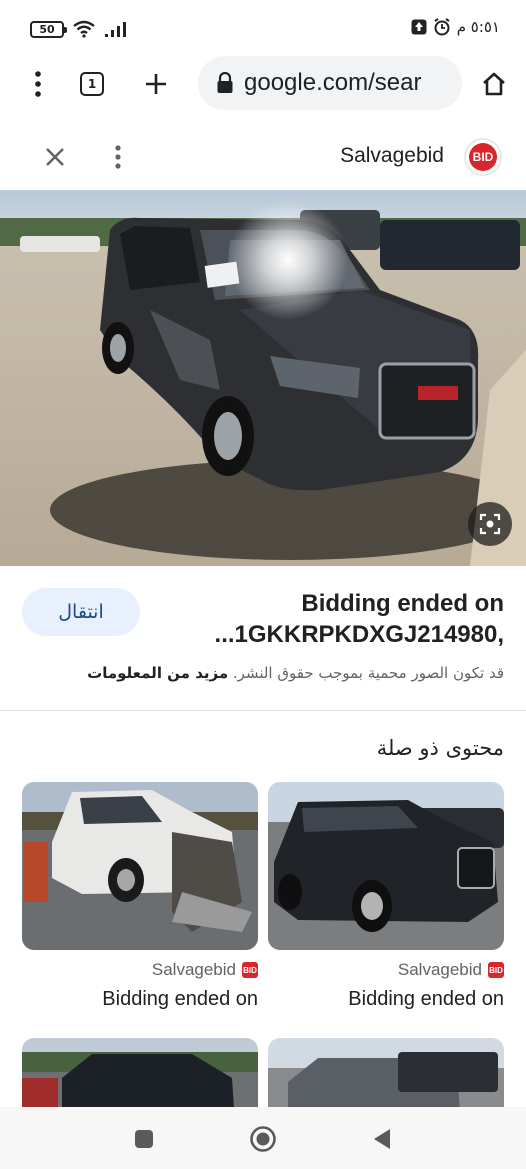  What do you see at coordinates (333, 82) in the screenshot?
I see `url-text: google.com/sear` at bounding box center [333, 82].